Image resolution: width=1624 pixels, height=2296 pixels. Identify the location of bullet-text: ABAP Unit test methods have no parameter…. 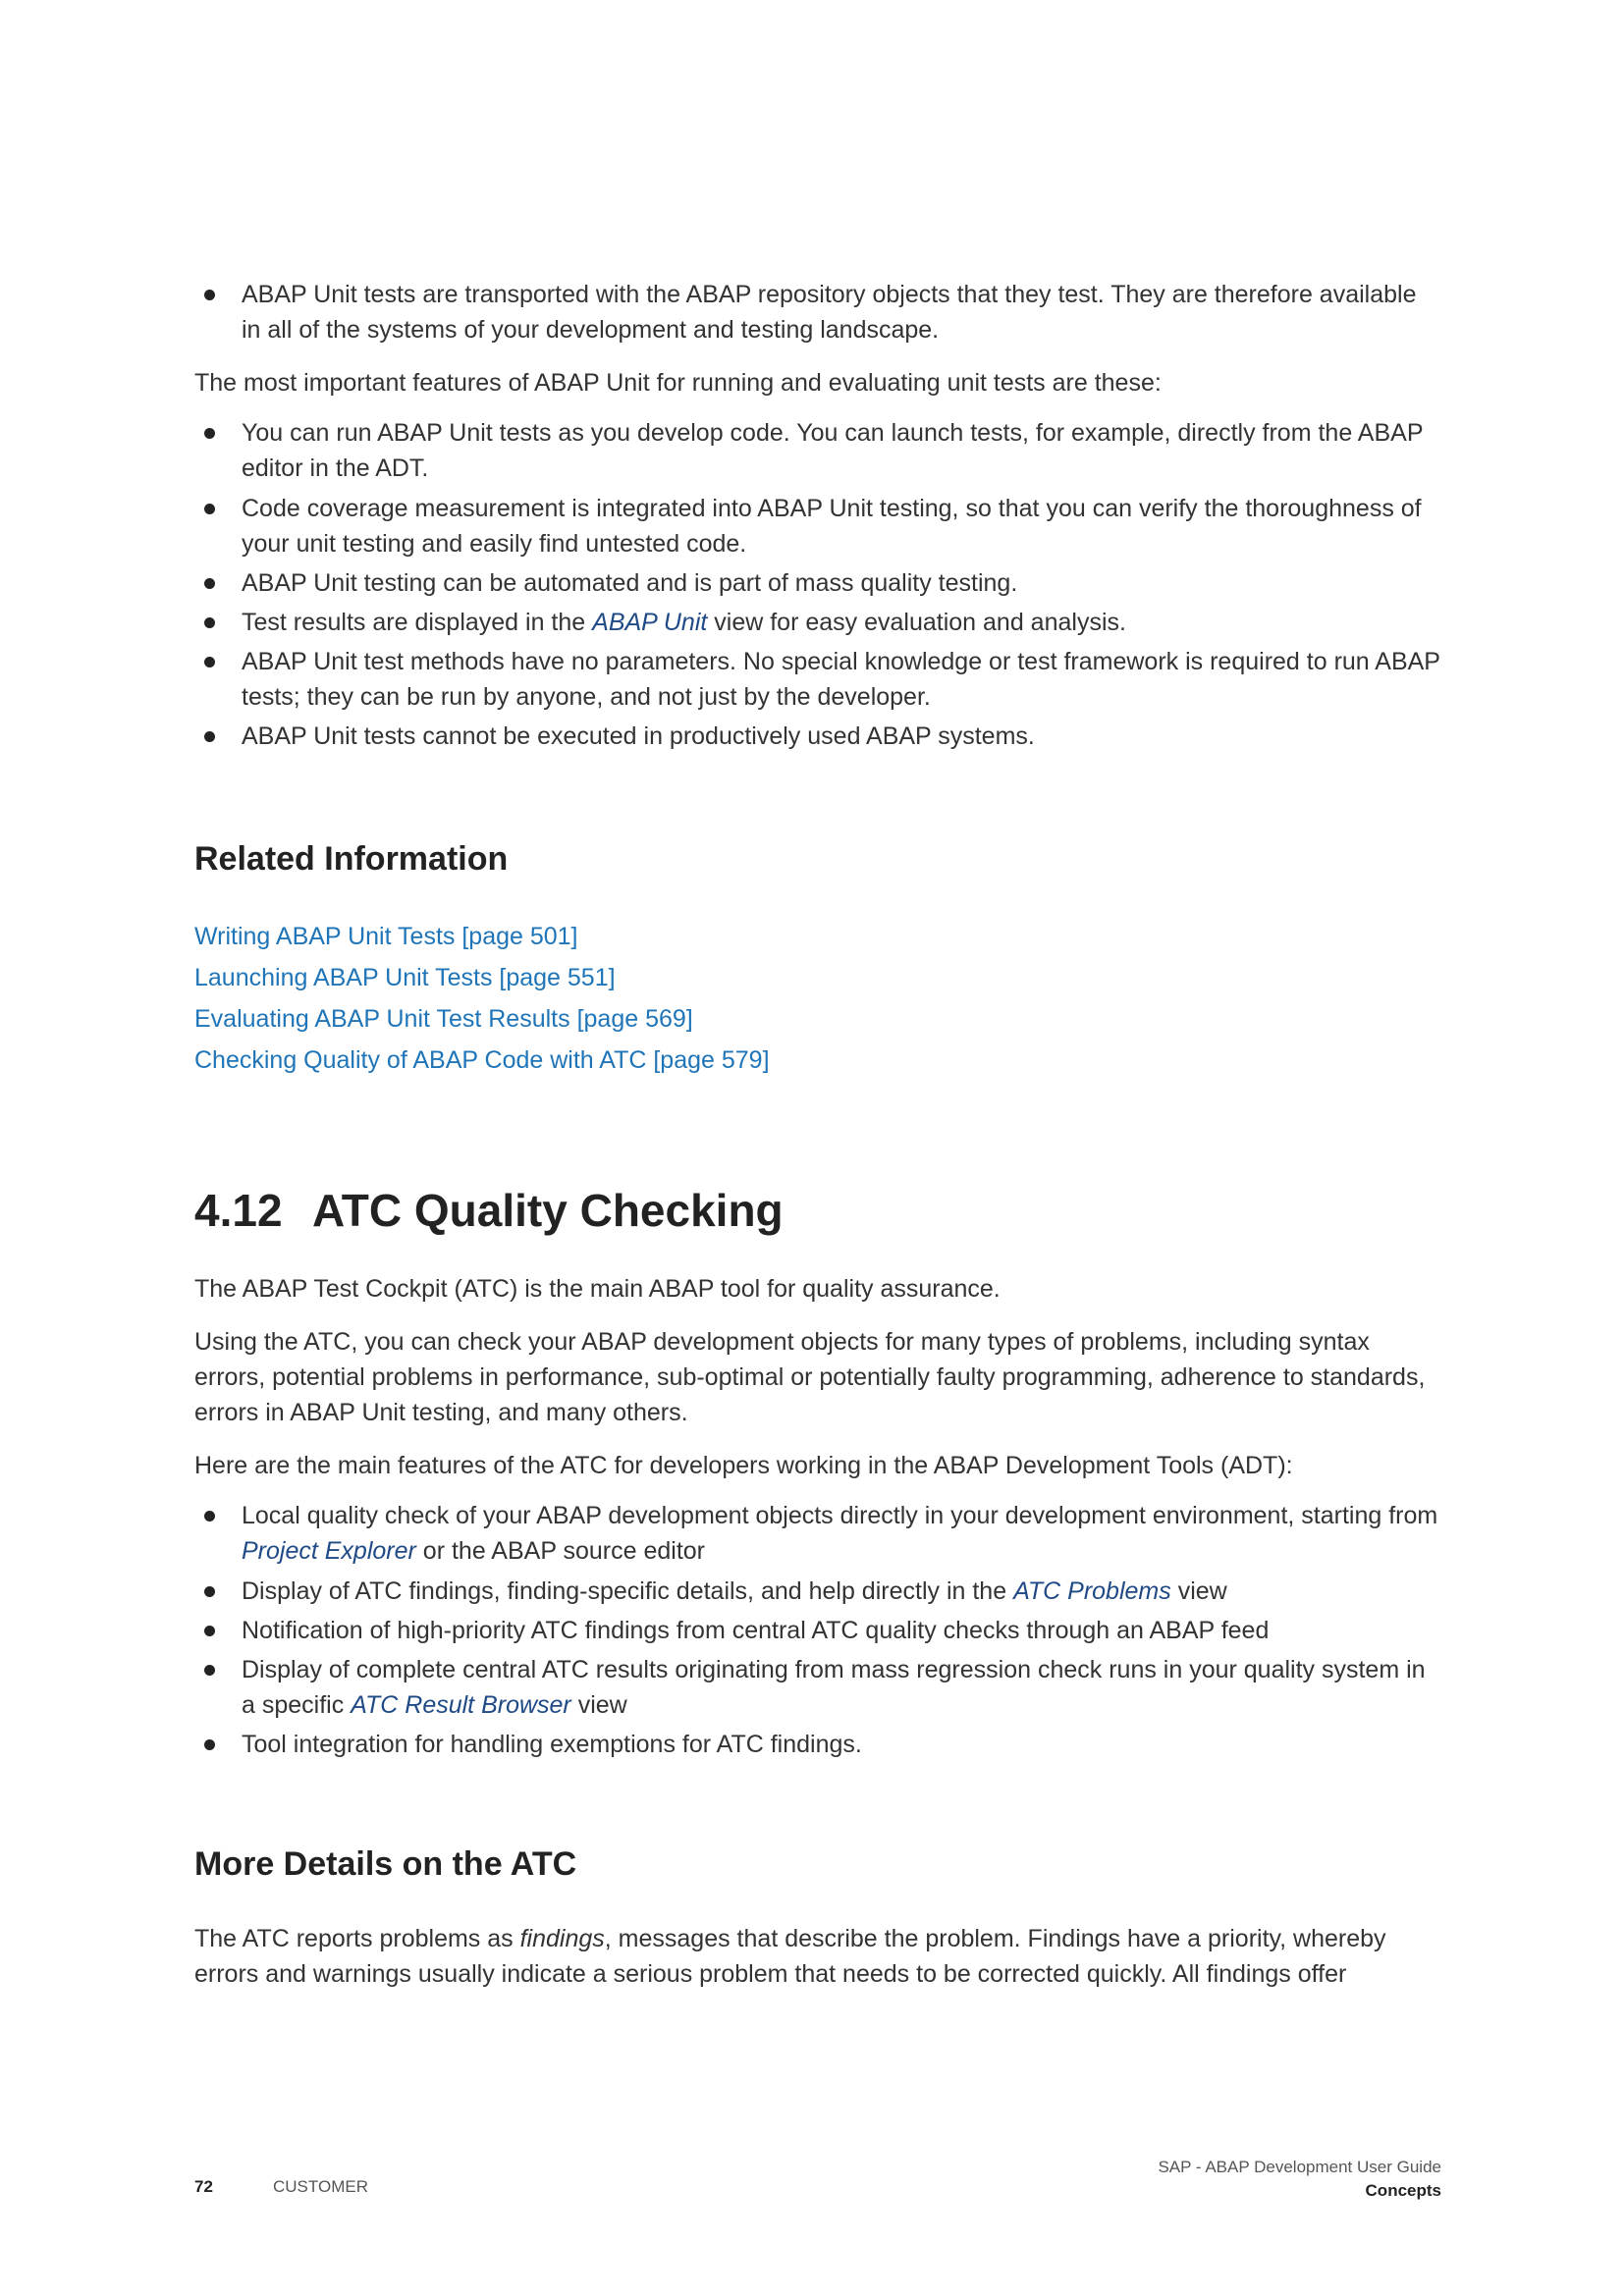
(841, 679).